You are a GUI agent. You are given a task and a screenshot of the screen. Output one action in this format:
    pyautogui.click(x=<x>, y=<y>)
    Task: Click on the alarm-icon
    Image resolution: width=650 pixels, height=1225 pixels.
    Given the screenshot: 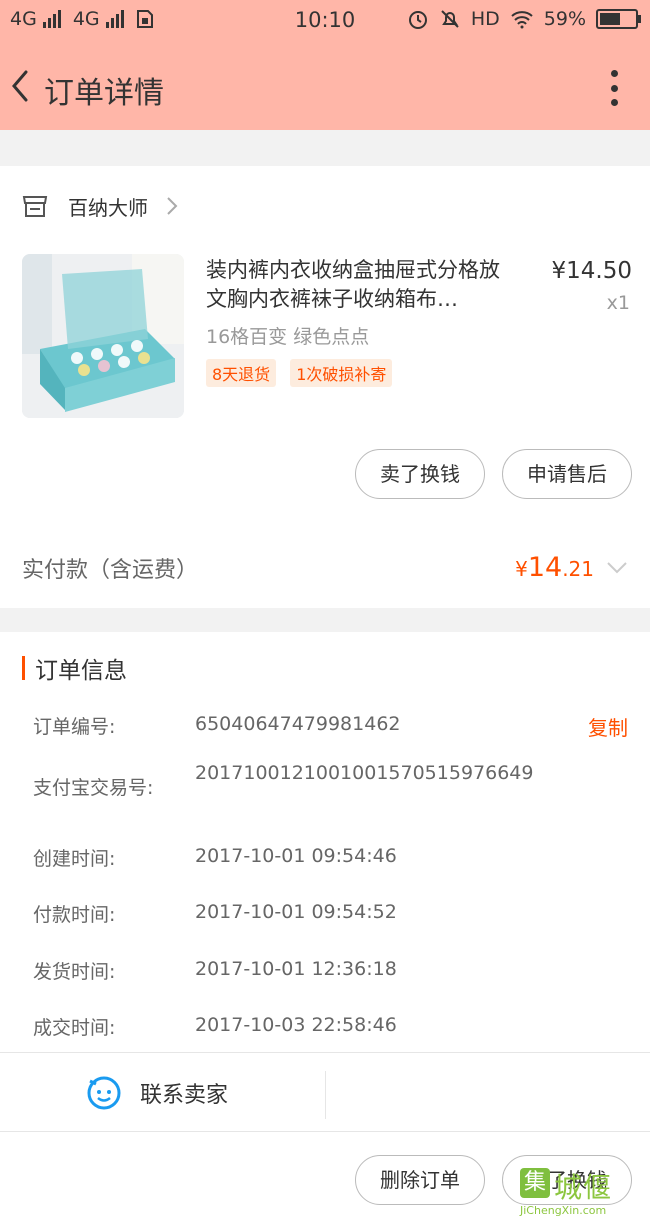 What is the action you would take?
    pyautogui.click(x=417, y=20)
    